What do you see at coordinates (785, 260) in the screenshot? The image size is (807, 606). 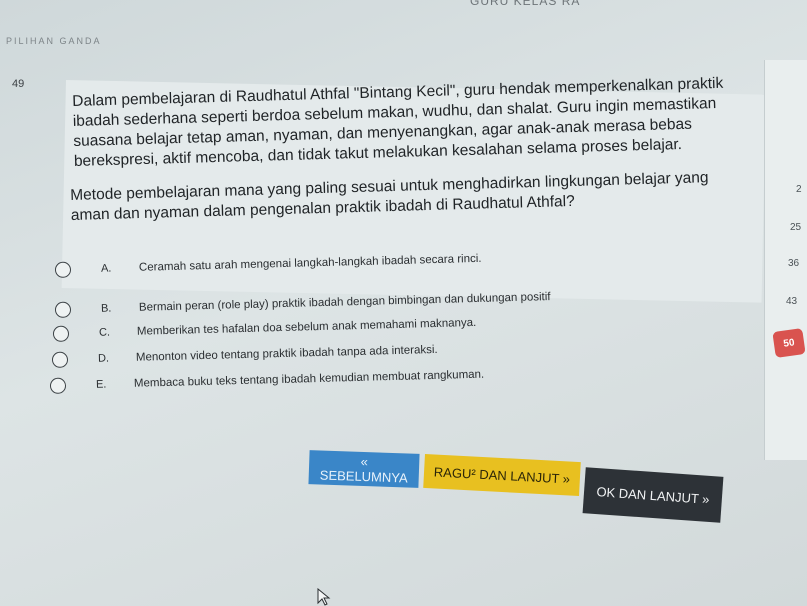 I see `question-navigator` at bounding box center [785, 260].